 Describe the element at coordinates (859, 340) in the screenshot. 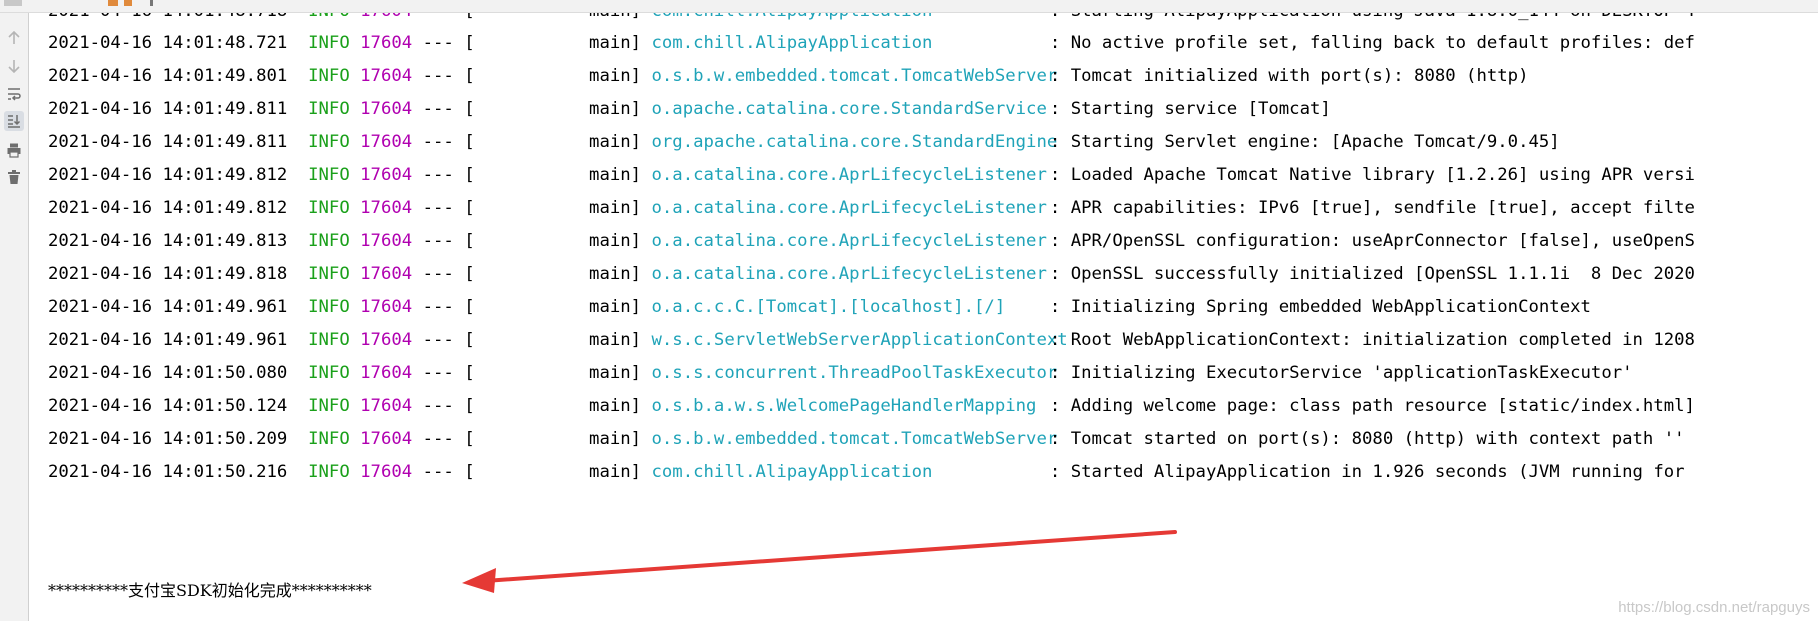

I see `log-logger: w.s.c.ServletWebServerApplicationContext` at that location.